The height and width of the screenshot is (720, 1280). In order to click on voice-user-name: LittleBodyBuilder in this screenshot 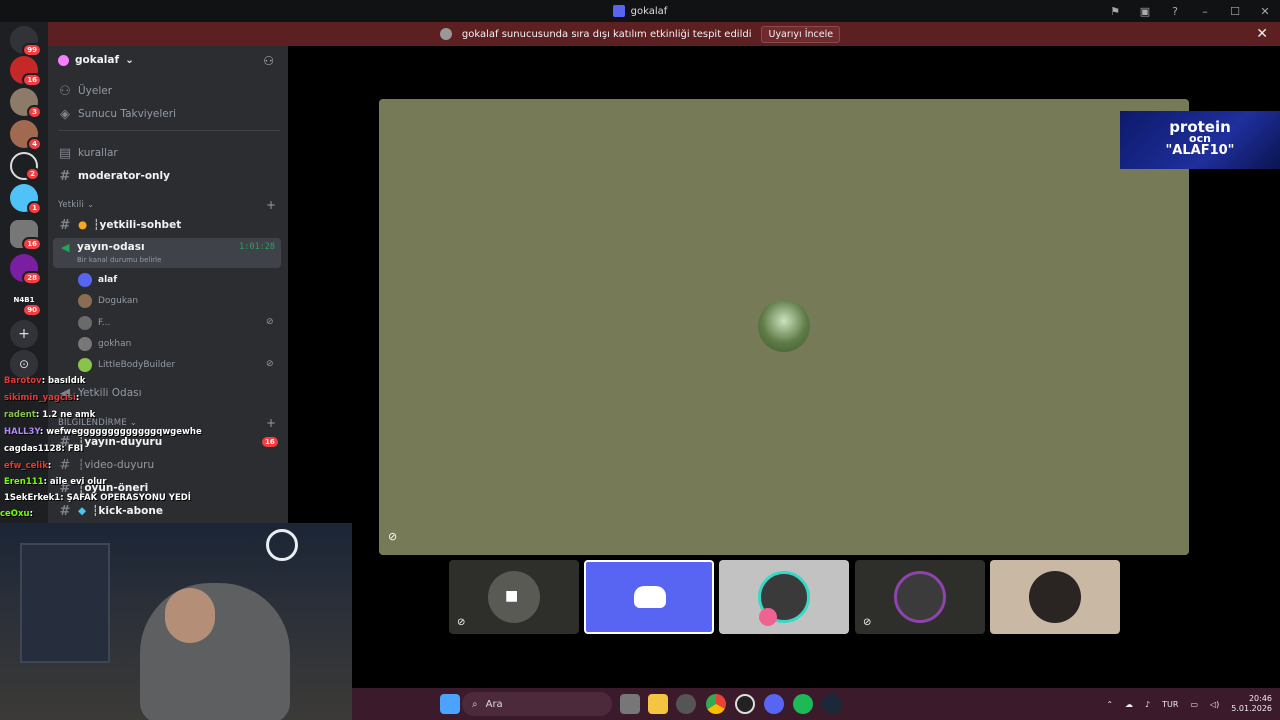, I will do `click(137, 365)`.